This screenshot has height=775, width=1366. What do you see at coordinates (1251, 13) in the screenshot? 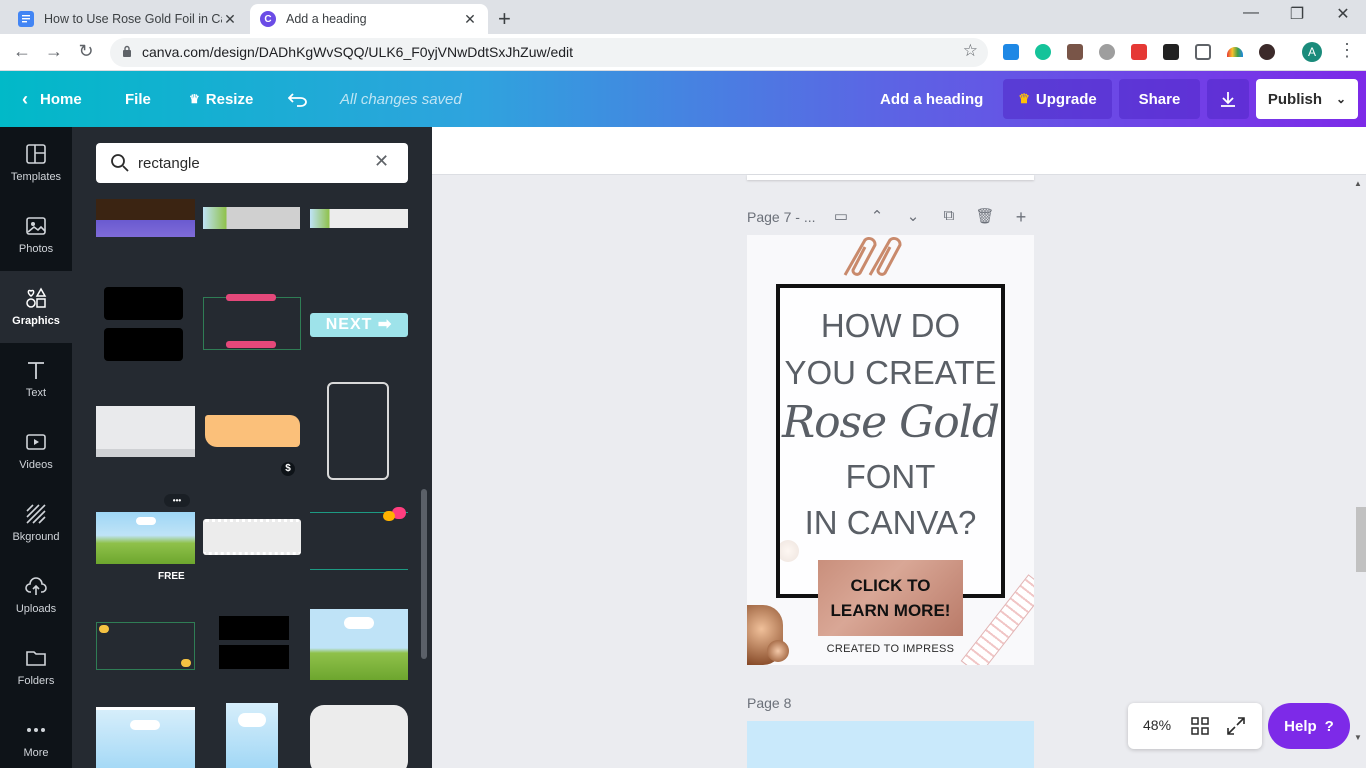
I see `minimize-icon: —` at bounding box center [1251, 13].